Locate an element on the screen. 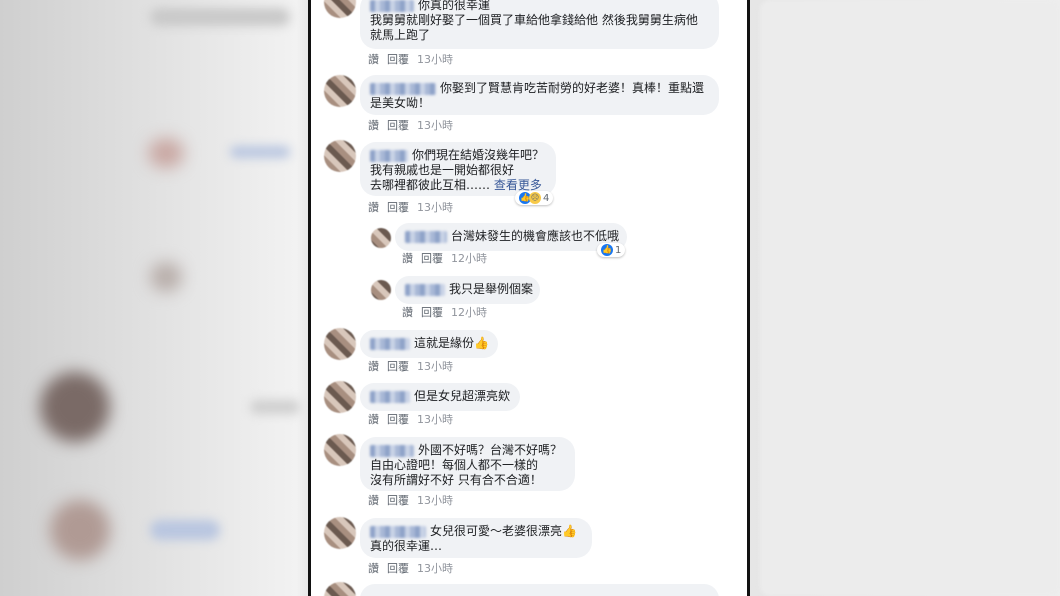 Image resolution: width=1060 pixels, height=596 pixels. reaction-summary: 👍 1 is located at coordinates (611, 250).